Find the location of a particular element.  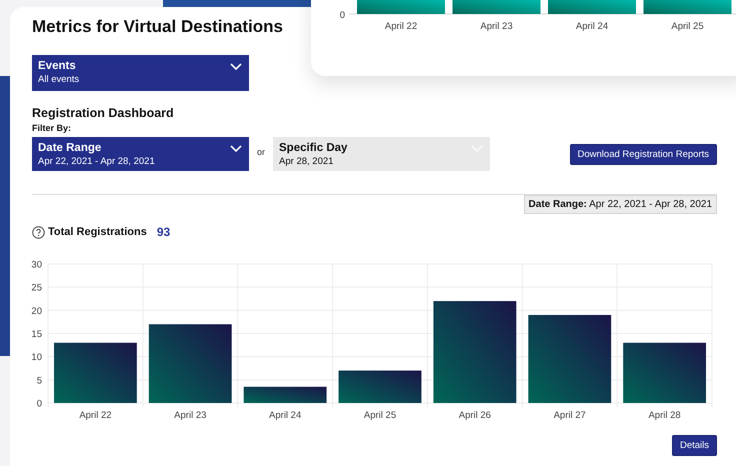

page-title: Metrics for Virtual Destinations is located at coordinates (157, 27).